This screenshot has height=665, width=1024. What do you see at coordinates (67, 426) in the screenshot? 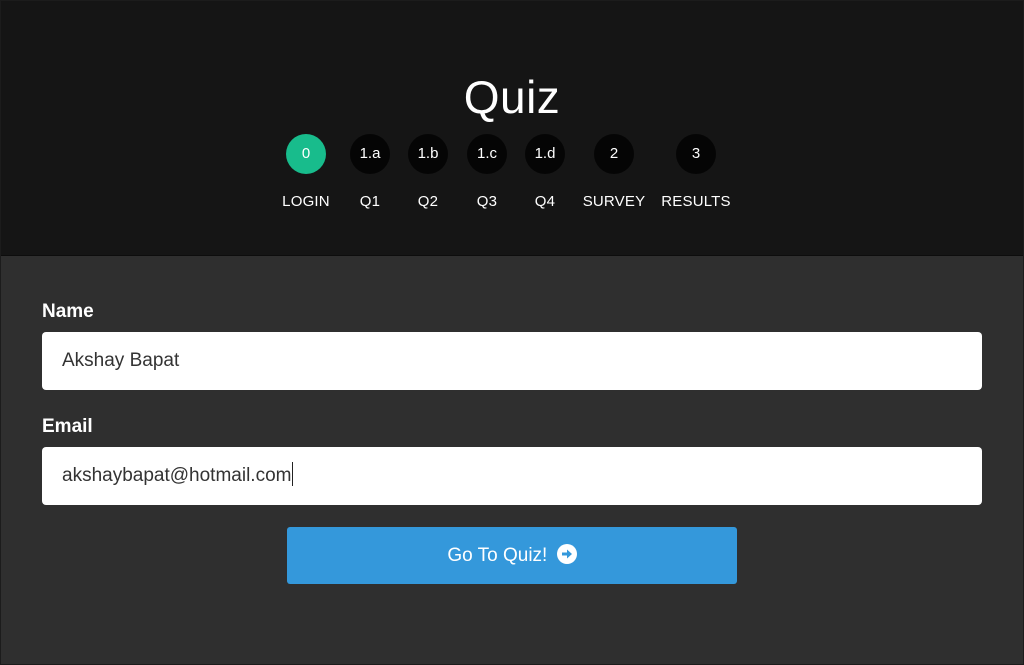
I see `email-label: Email` at bounding box center [67, 426].